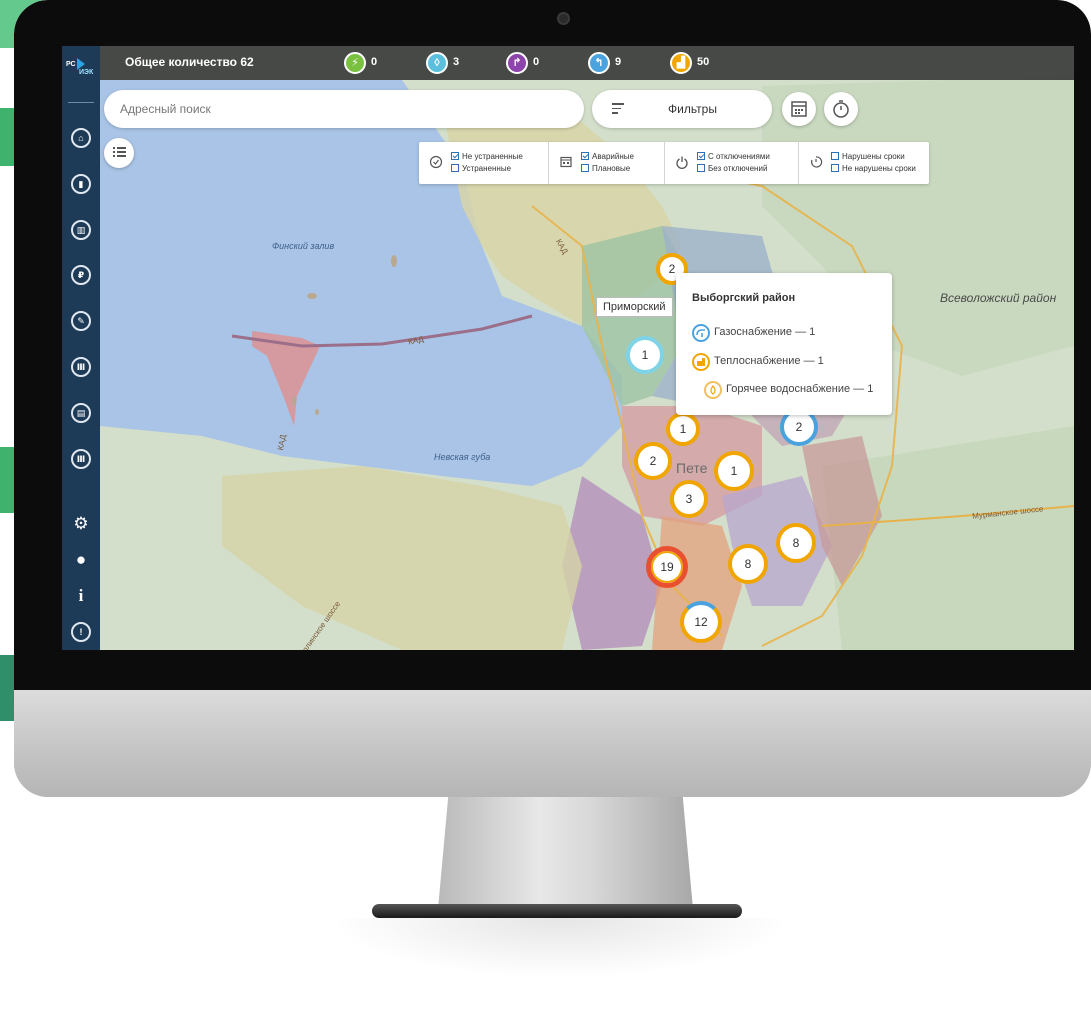  I want to click on heating-icon: ▟, so click(681, 63).